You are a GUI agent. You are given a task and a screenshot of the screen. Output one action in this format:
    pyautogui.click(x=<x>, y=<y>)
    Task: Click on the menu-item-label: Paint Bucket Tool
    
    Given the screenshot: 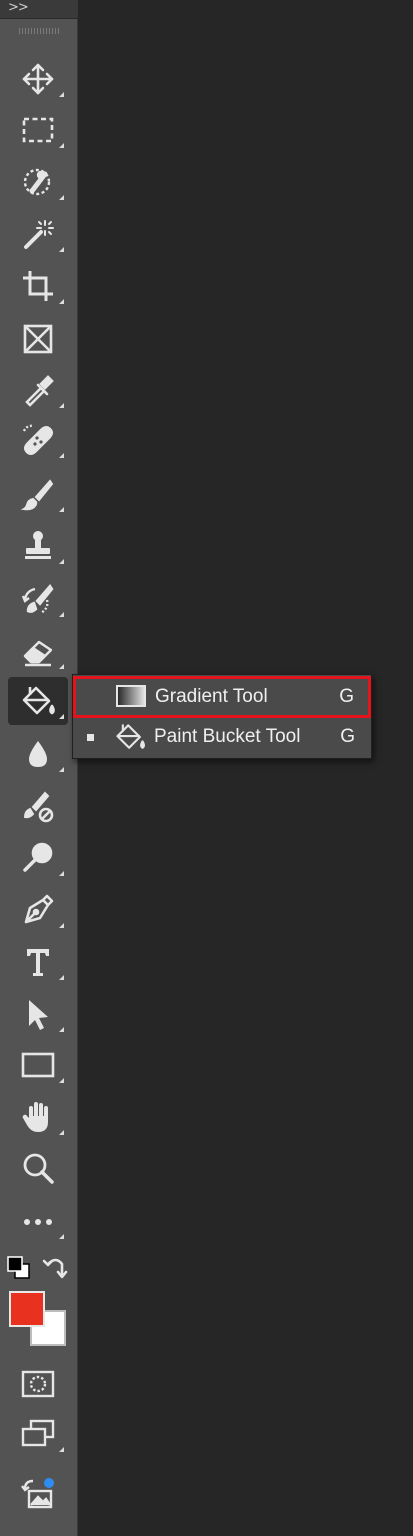 What is the action you would take?
    pyautogui.click(x=227, y=736)
    